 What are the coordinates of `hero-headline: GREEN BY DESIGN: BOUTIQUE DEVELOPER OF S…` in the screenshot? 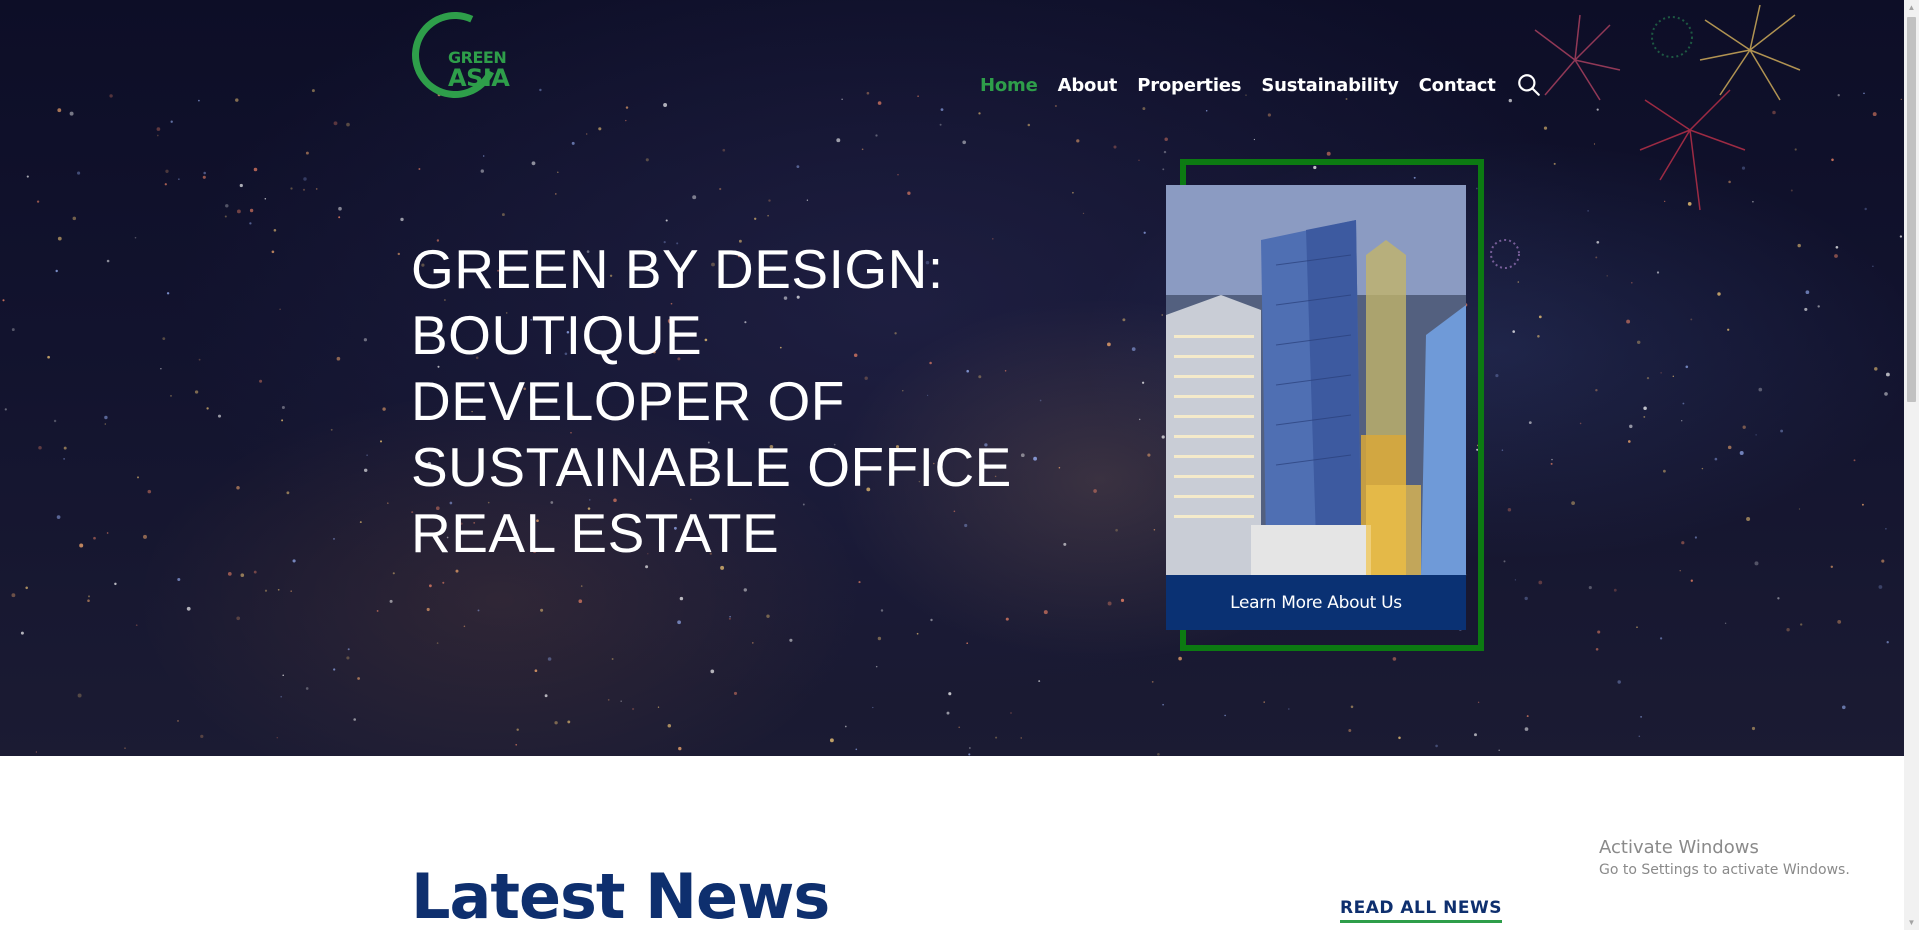 It's located at (711, 401).